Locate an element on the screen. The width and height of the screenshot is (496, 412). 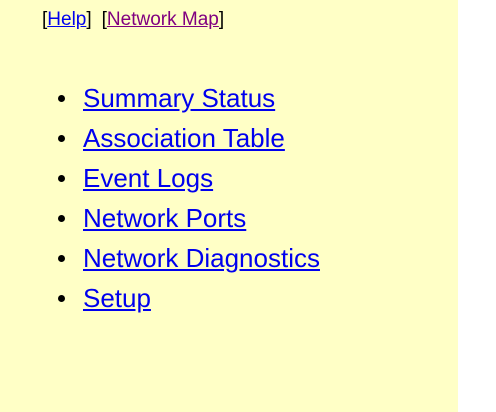
nav-item-summary-status: Summary Status is located at coordinates (189, 98).